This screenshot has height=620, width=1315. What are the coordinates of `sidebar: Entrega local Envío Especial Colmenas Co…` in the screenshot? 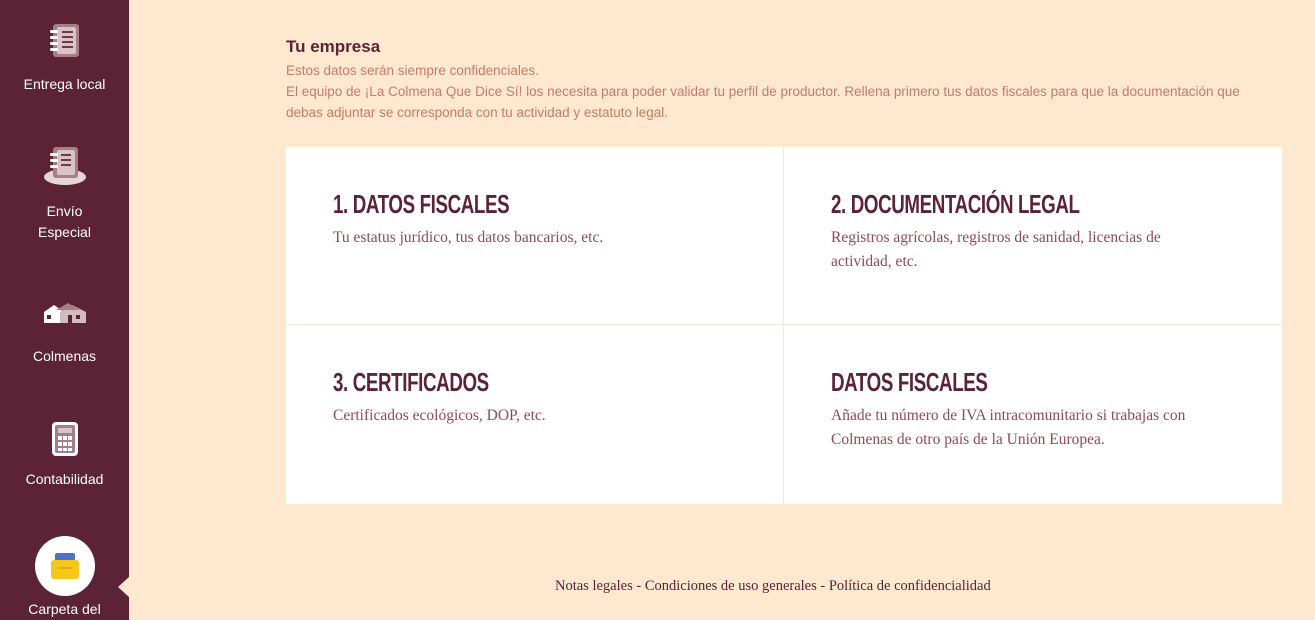 It's located at (64, 310).